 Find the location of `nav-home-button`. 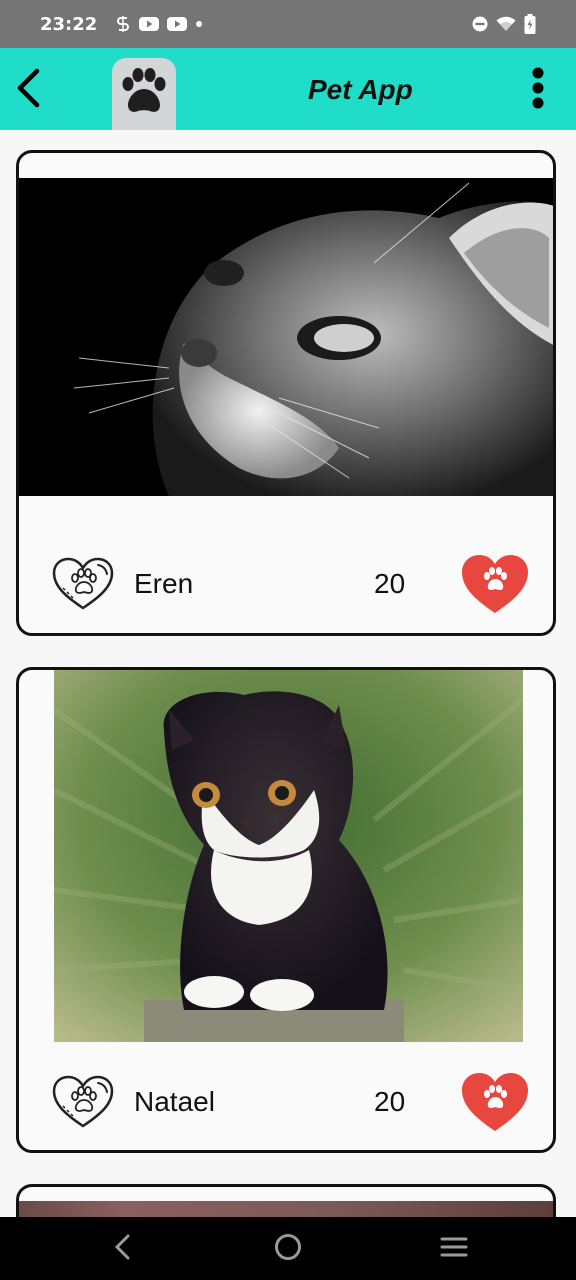

nav-home-button is located at coordinates (288, 1249).